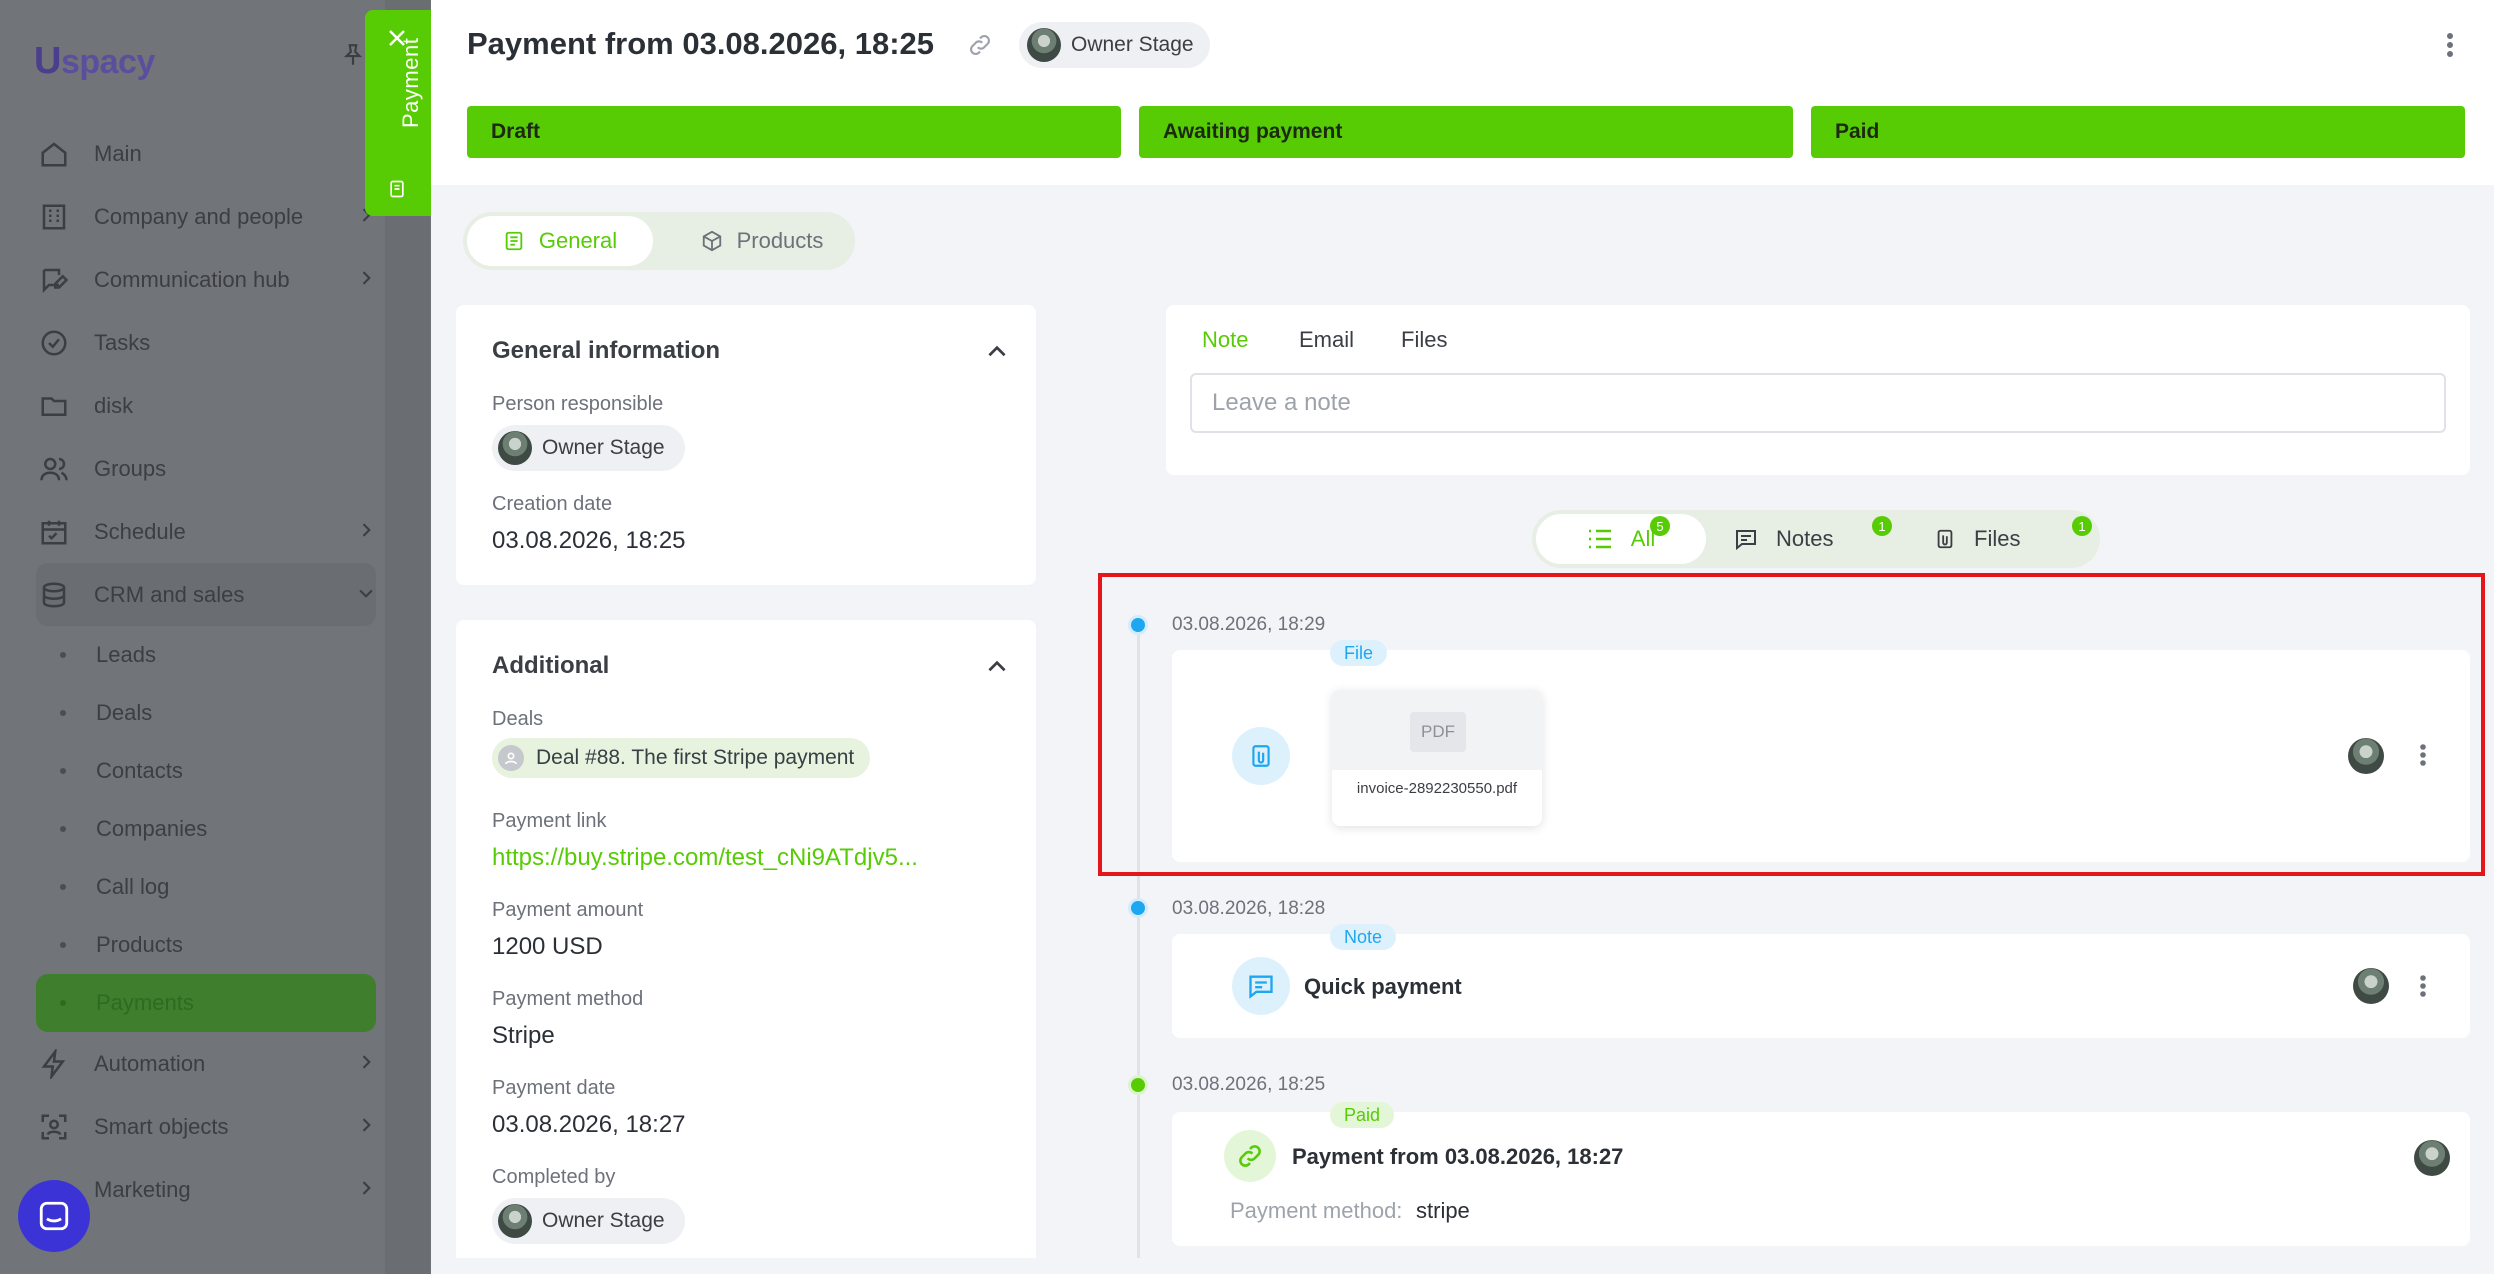 This screenshot has height=1274, width=2494. What do you see at coordinates (353, 55) in the screenshot?
I see `pin-icon` at bounding box center [353, 55].